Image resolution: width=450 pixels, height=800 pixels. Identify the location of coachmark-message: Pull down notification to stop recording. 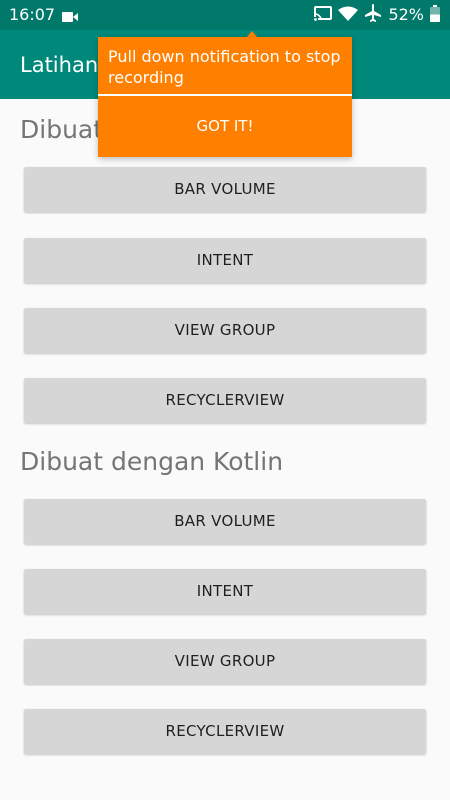
(224, 67).